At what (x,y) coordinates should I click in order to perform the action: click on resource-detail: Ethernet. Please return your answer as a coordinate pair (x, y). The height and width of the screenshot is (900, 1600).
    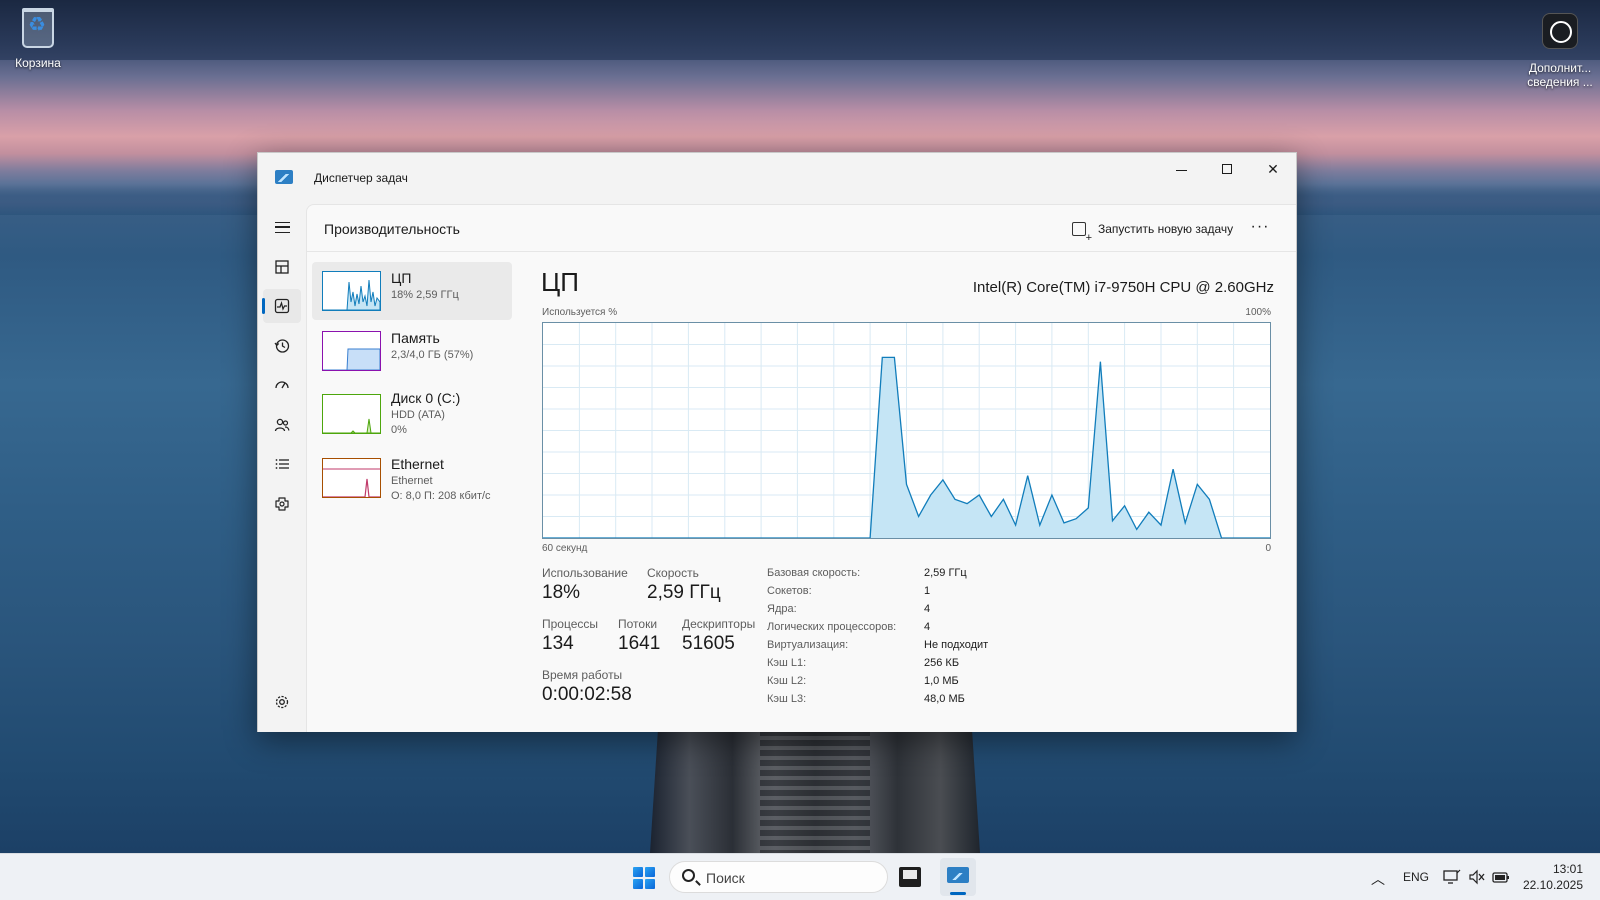
    Looking at the image, I should click on (412, 481).